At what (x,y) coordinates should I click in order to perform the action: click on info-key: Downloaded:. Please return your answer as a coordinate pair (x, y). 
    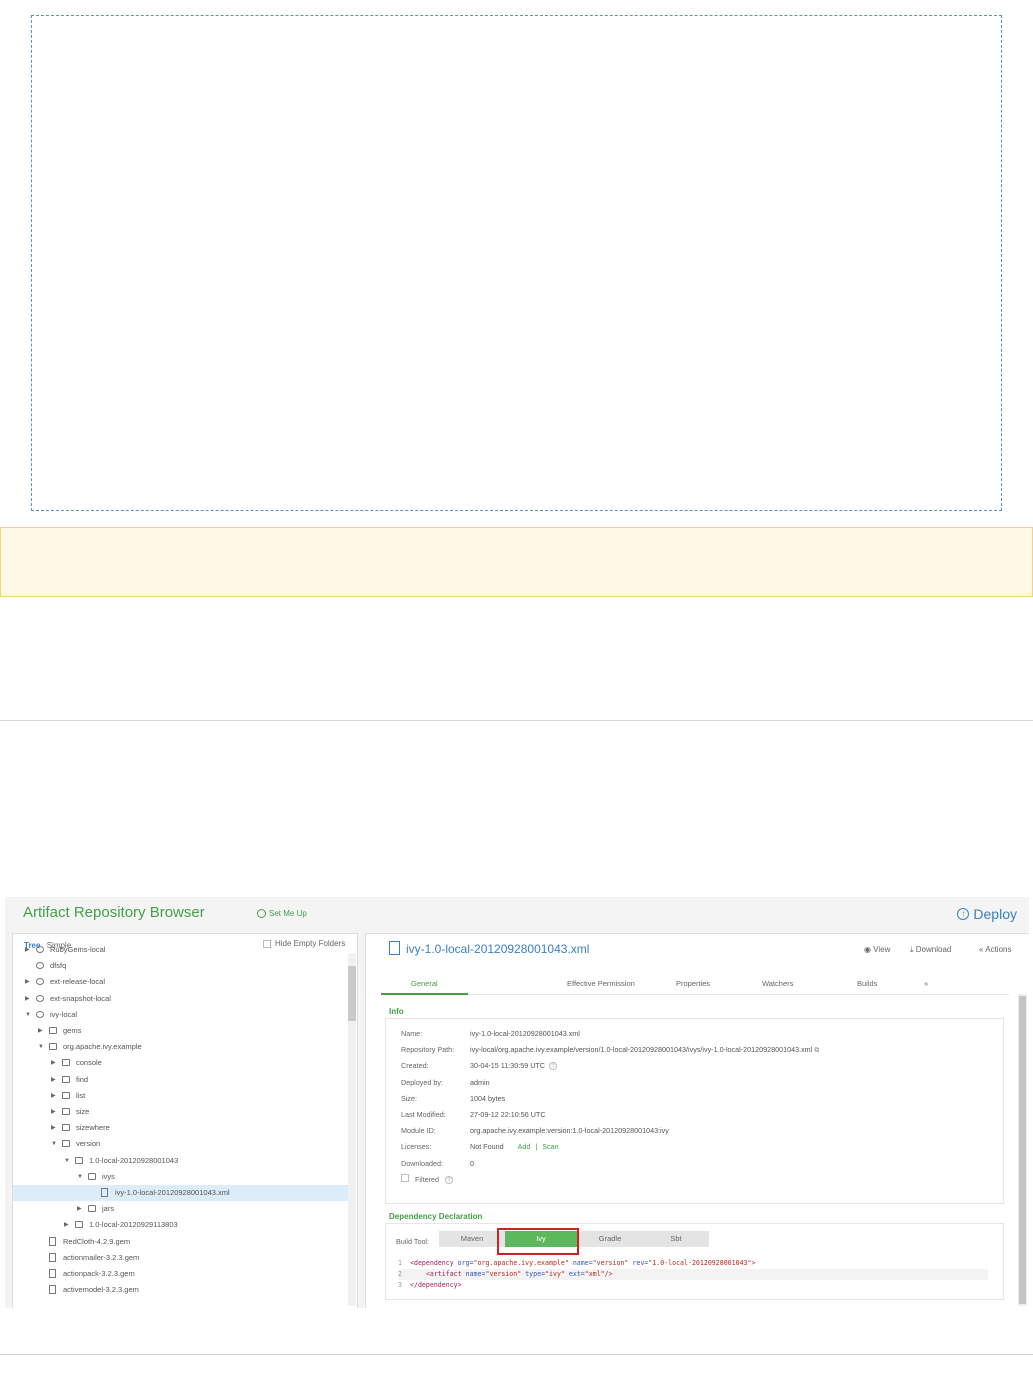
    Looking at the image, I should click on (422, 1163).